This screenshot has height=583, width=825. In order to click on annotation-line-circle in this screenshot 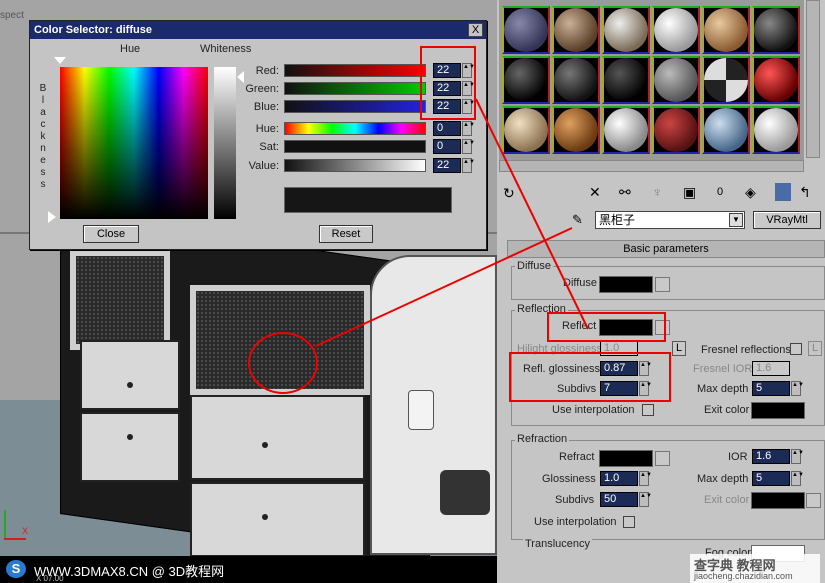, I will do `click(444, 287)`.